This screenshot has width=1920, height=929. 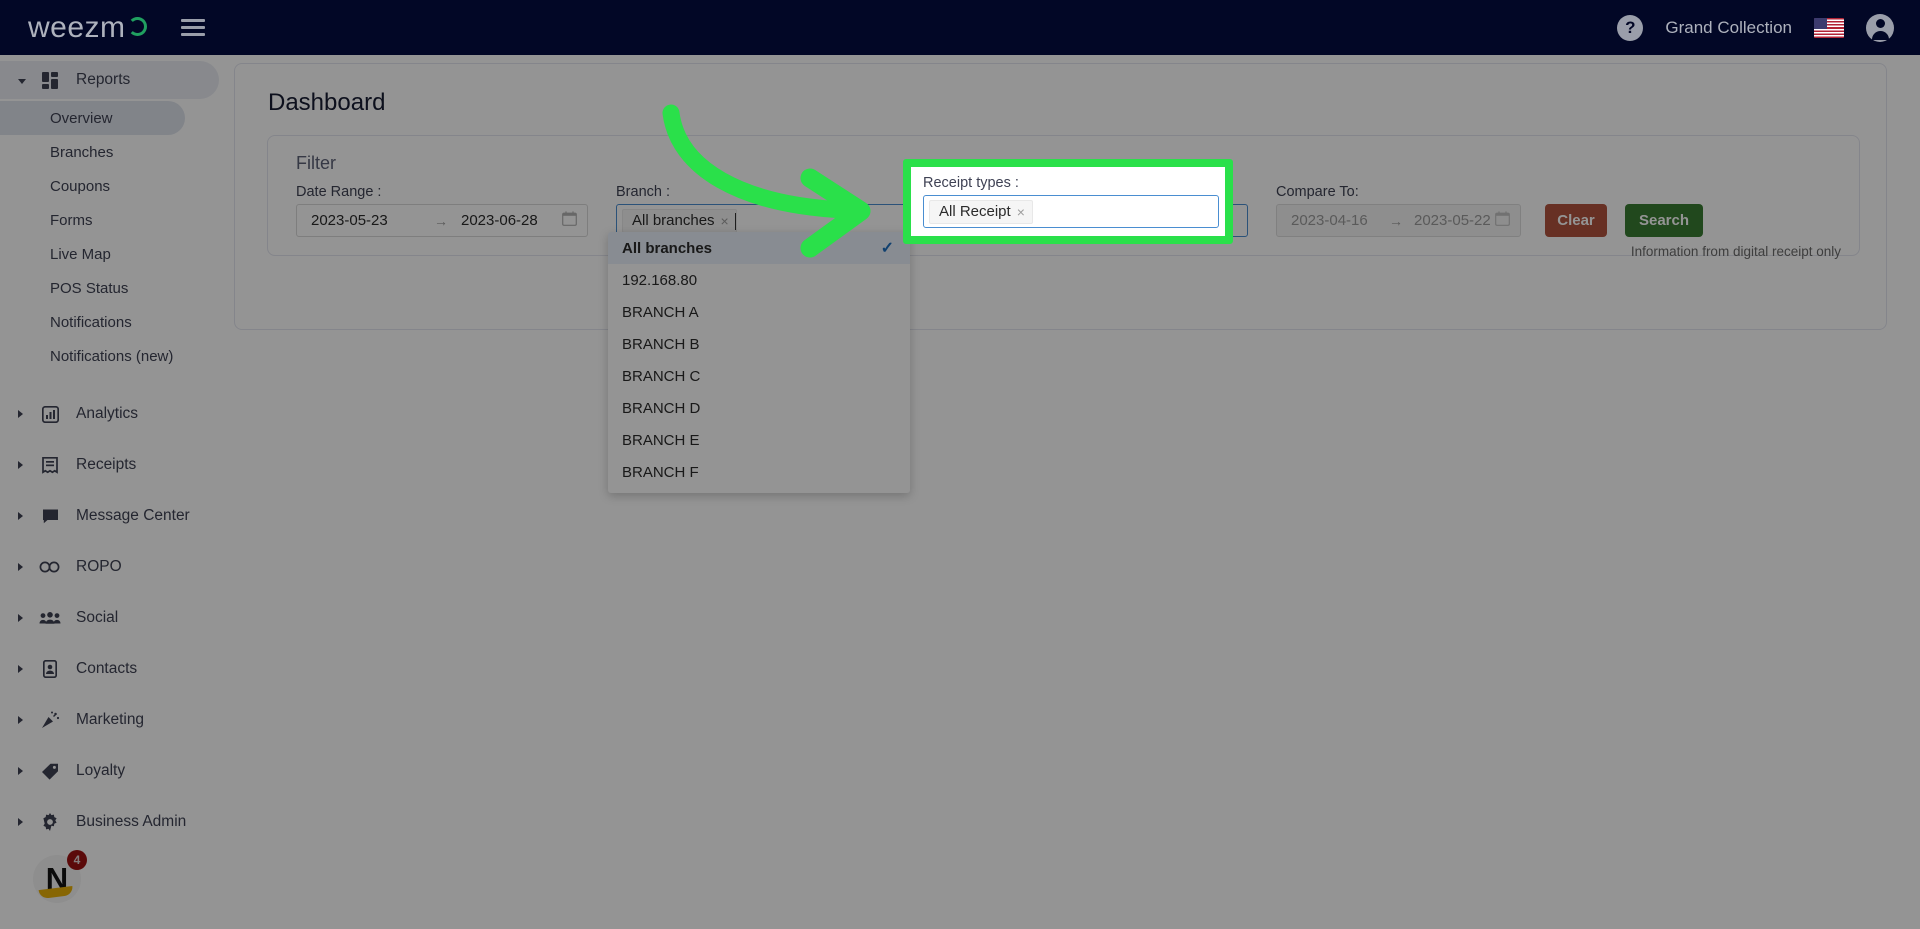 I want to click on speech-bubble-icon, so click(x=50, y=516).